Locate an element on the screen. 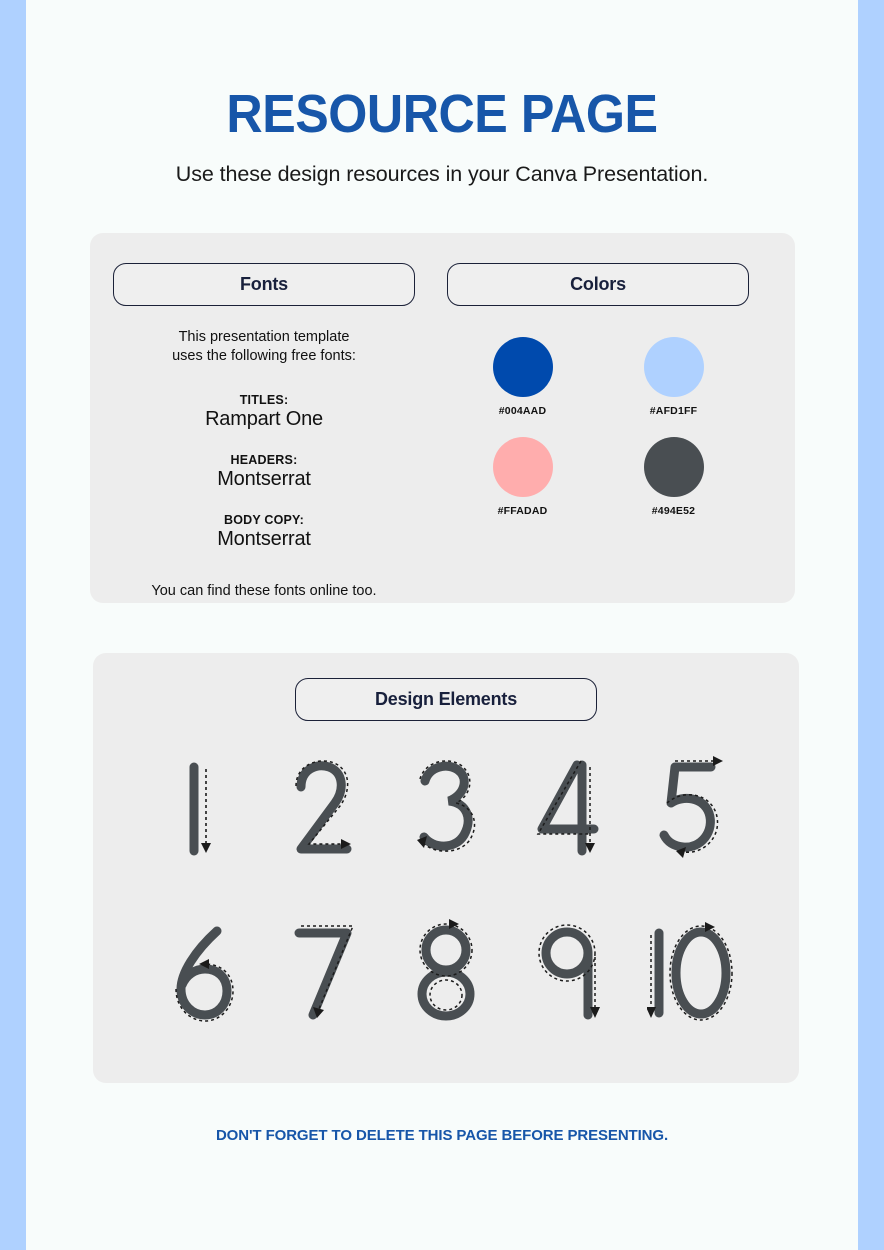 Image resolution: width=884 pixels, height=1250 pixels. page-title: RESOURCE PAGE is located at coordinates (442, 114).